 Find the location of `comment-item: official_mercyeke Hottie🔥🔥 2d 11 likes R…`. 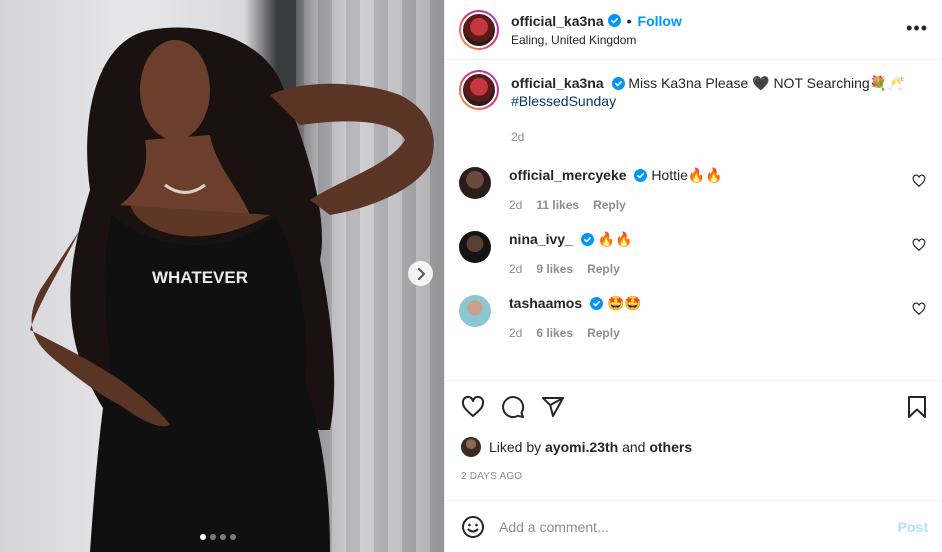

comment-item: official_mercyeke Hottie🔥🔥 2d 11 likes R… is located at coordinates (692, 190).